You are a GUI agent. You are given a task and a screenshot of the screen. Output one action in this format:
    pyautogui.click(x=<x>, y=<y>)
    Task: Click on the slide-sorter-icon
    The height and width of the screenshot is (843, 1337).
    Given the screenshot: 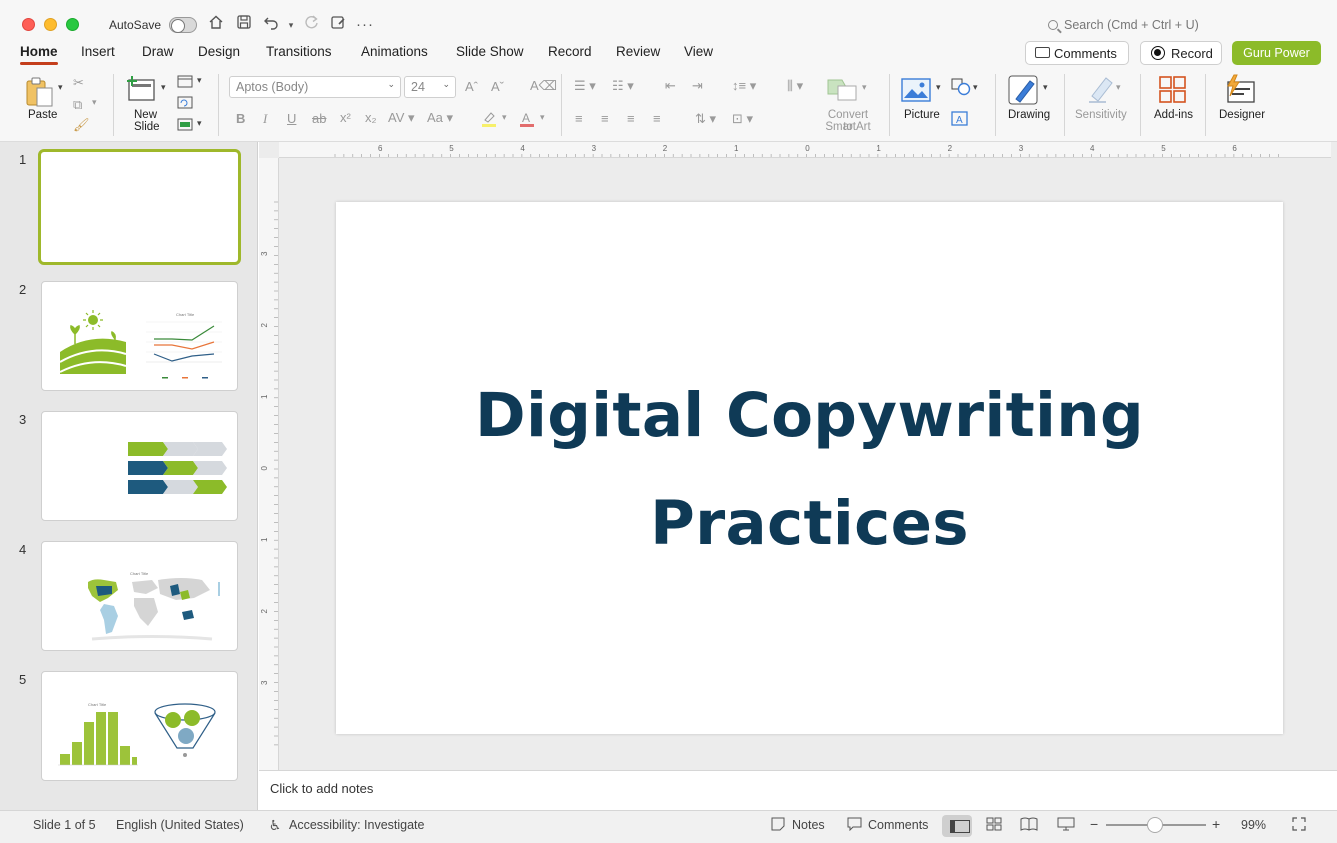 What is the action you would take?
    pyautogui.click(x=994, y=825)
    